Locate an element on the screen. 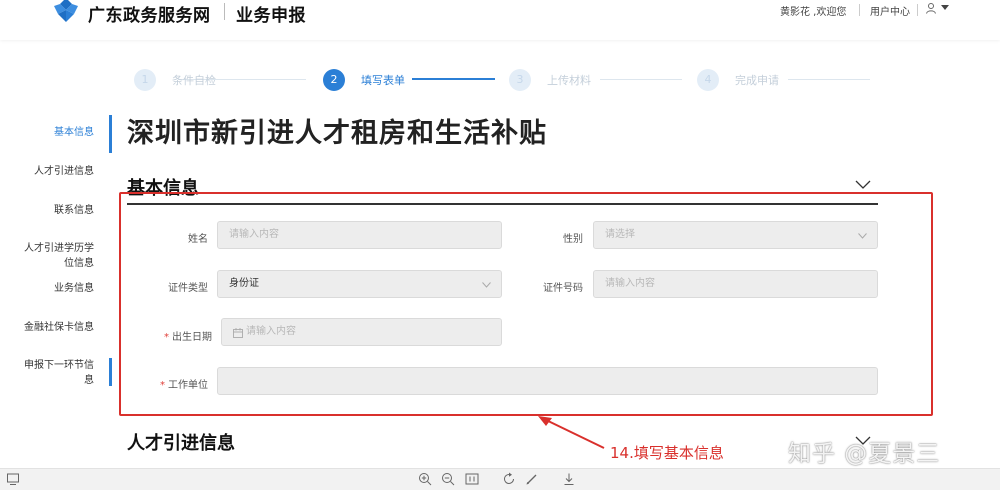 This screenshot has width=1000, height=490. sidebar-item-basic-info: 基本信息 is located at coordinates (54, 132).